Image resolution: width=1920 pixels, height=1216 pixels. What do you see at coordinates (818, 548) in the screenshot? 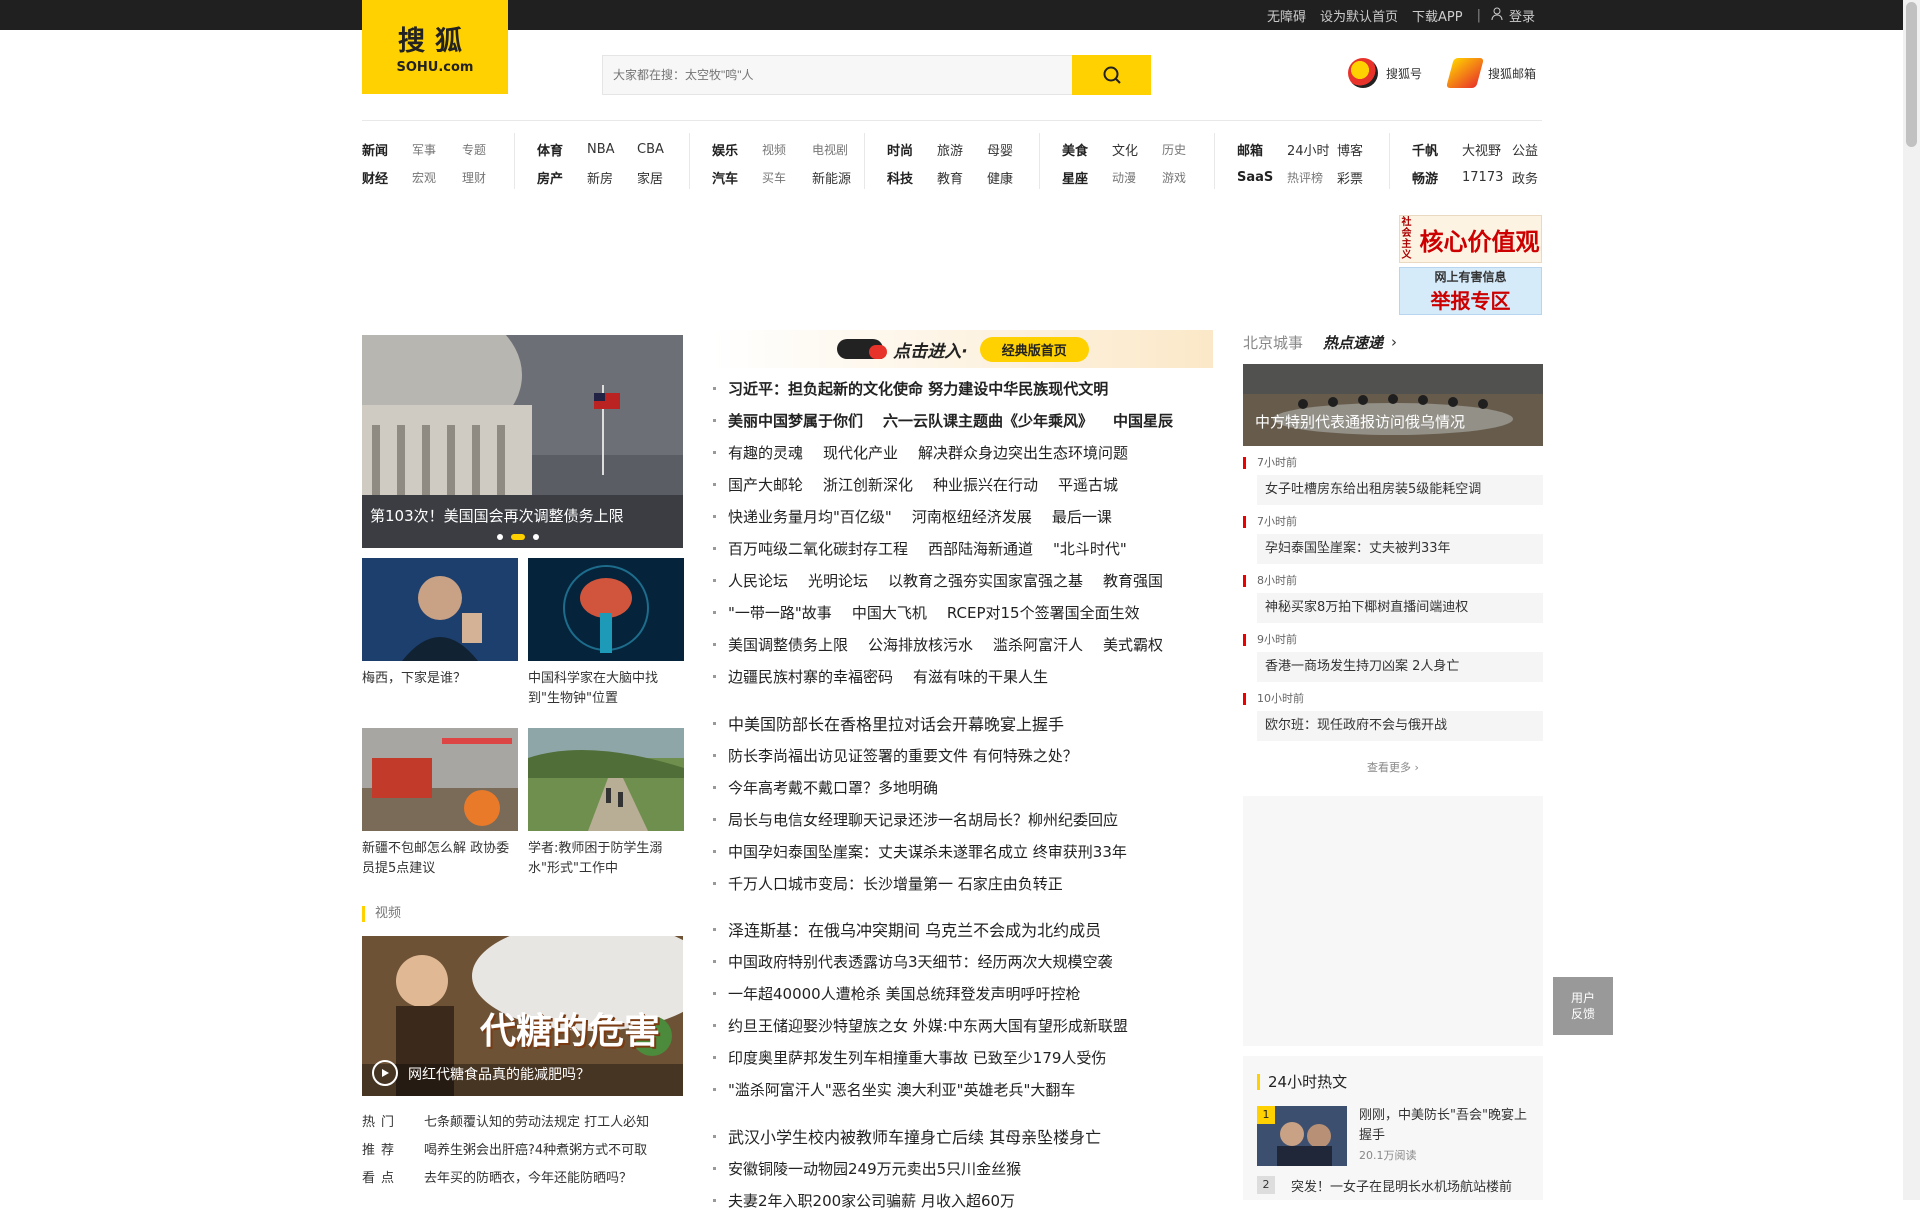
I see `news-link: 百万吨级二氧化碳封存工程` at bounding box center [818, 548].